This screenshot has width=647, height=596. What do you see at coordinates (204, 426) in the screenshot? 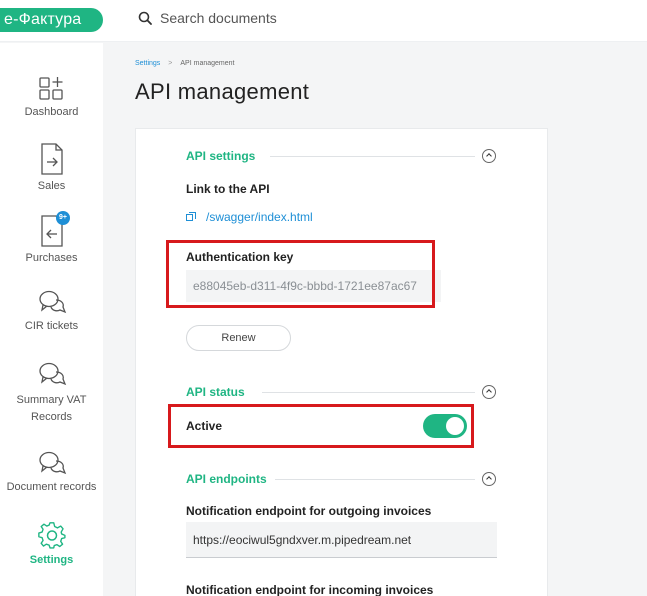
I see `api-active-label: Active` at bounding box center [204, 426].